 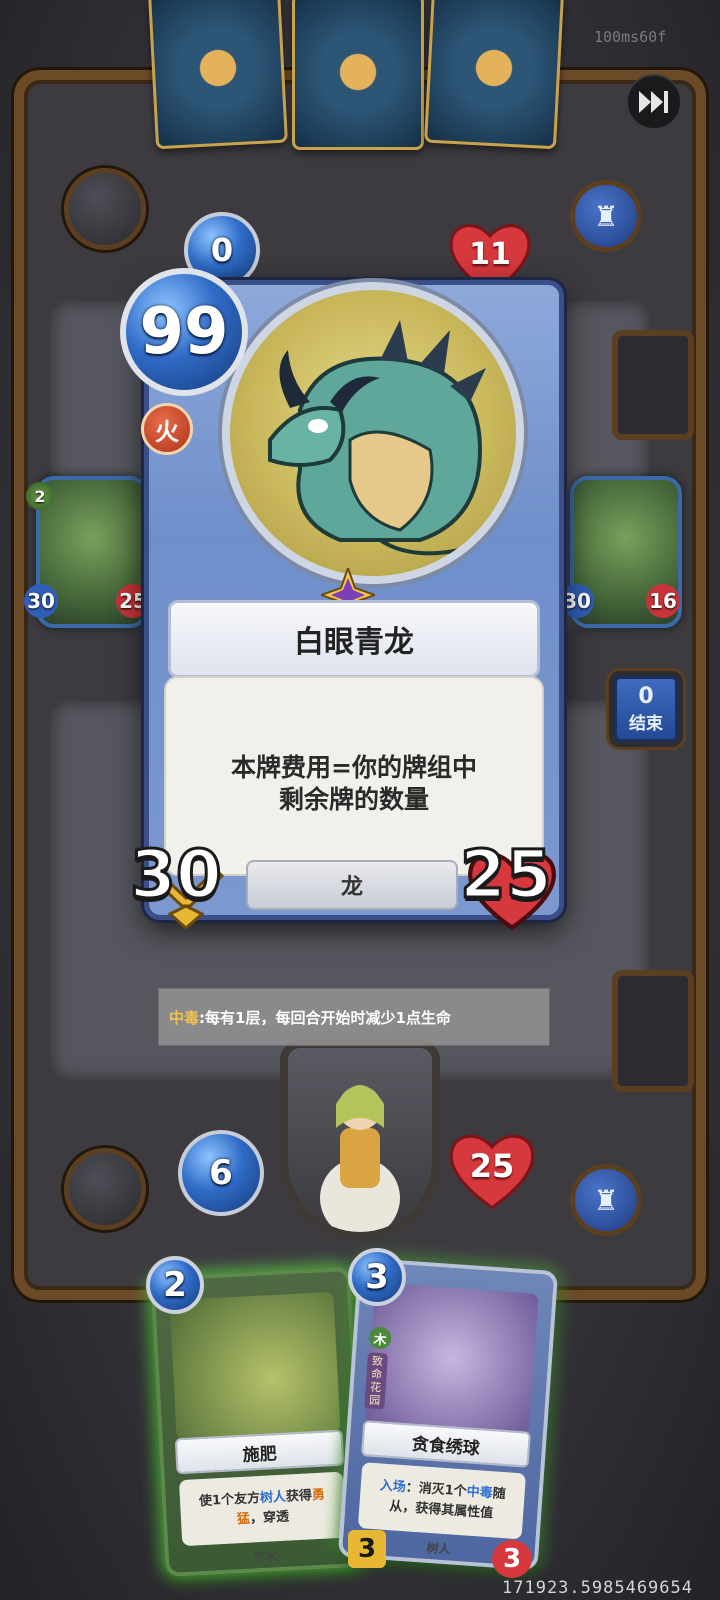 I want to click on tooltip-text: :每有1层，每回合开始时减少1点生命, so click(x=325, y=1017).